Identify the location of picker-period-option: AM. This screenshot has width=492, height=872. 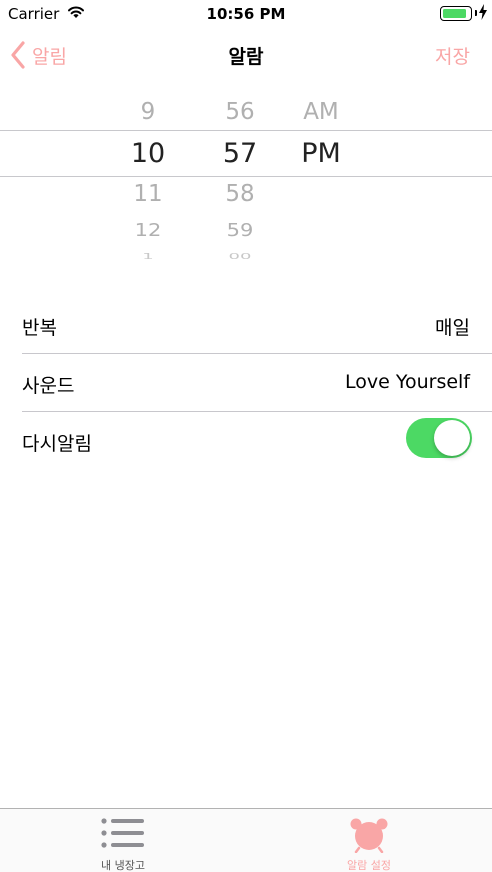
(321, 112).